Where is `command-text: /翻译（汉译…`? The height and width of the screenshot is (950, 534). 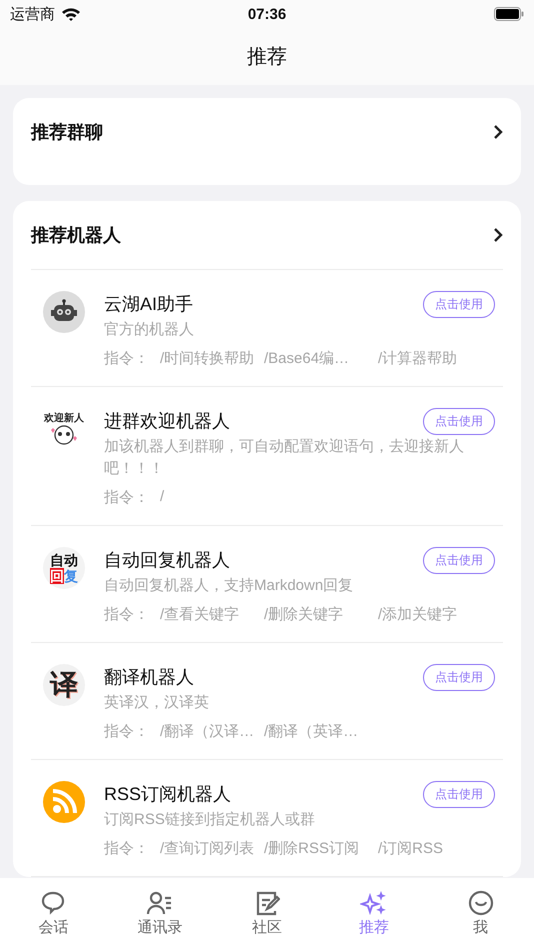
command-text: /翻译（汉译… is located at coordinates (208, 731).